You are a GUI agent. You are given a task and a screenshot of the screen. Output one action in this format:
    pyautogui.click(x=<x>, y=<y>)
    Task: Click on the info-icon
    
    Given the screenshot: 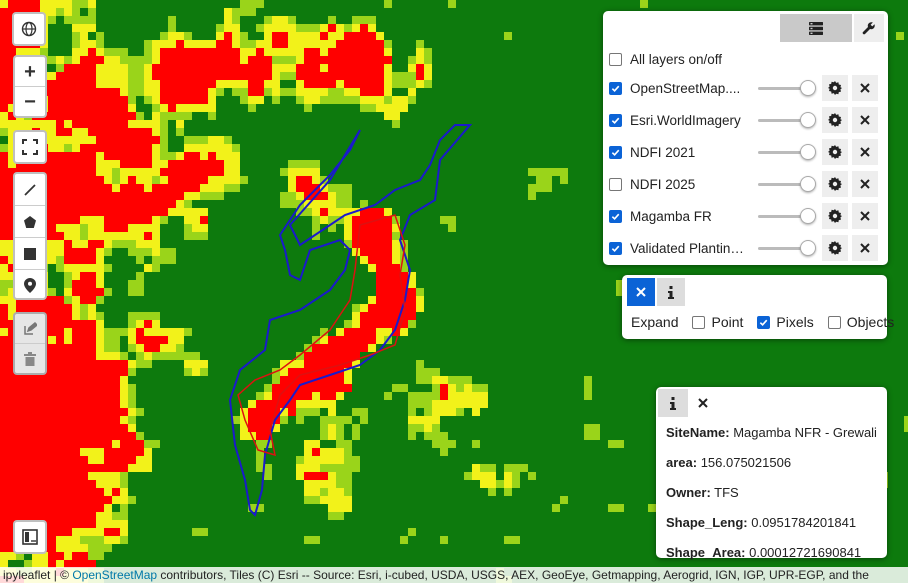 What is the action you would take?
    pyautogui.click(x=673, y=403)
    